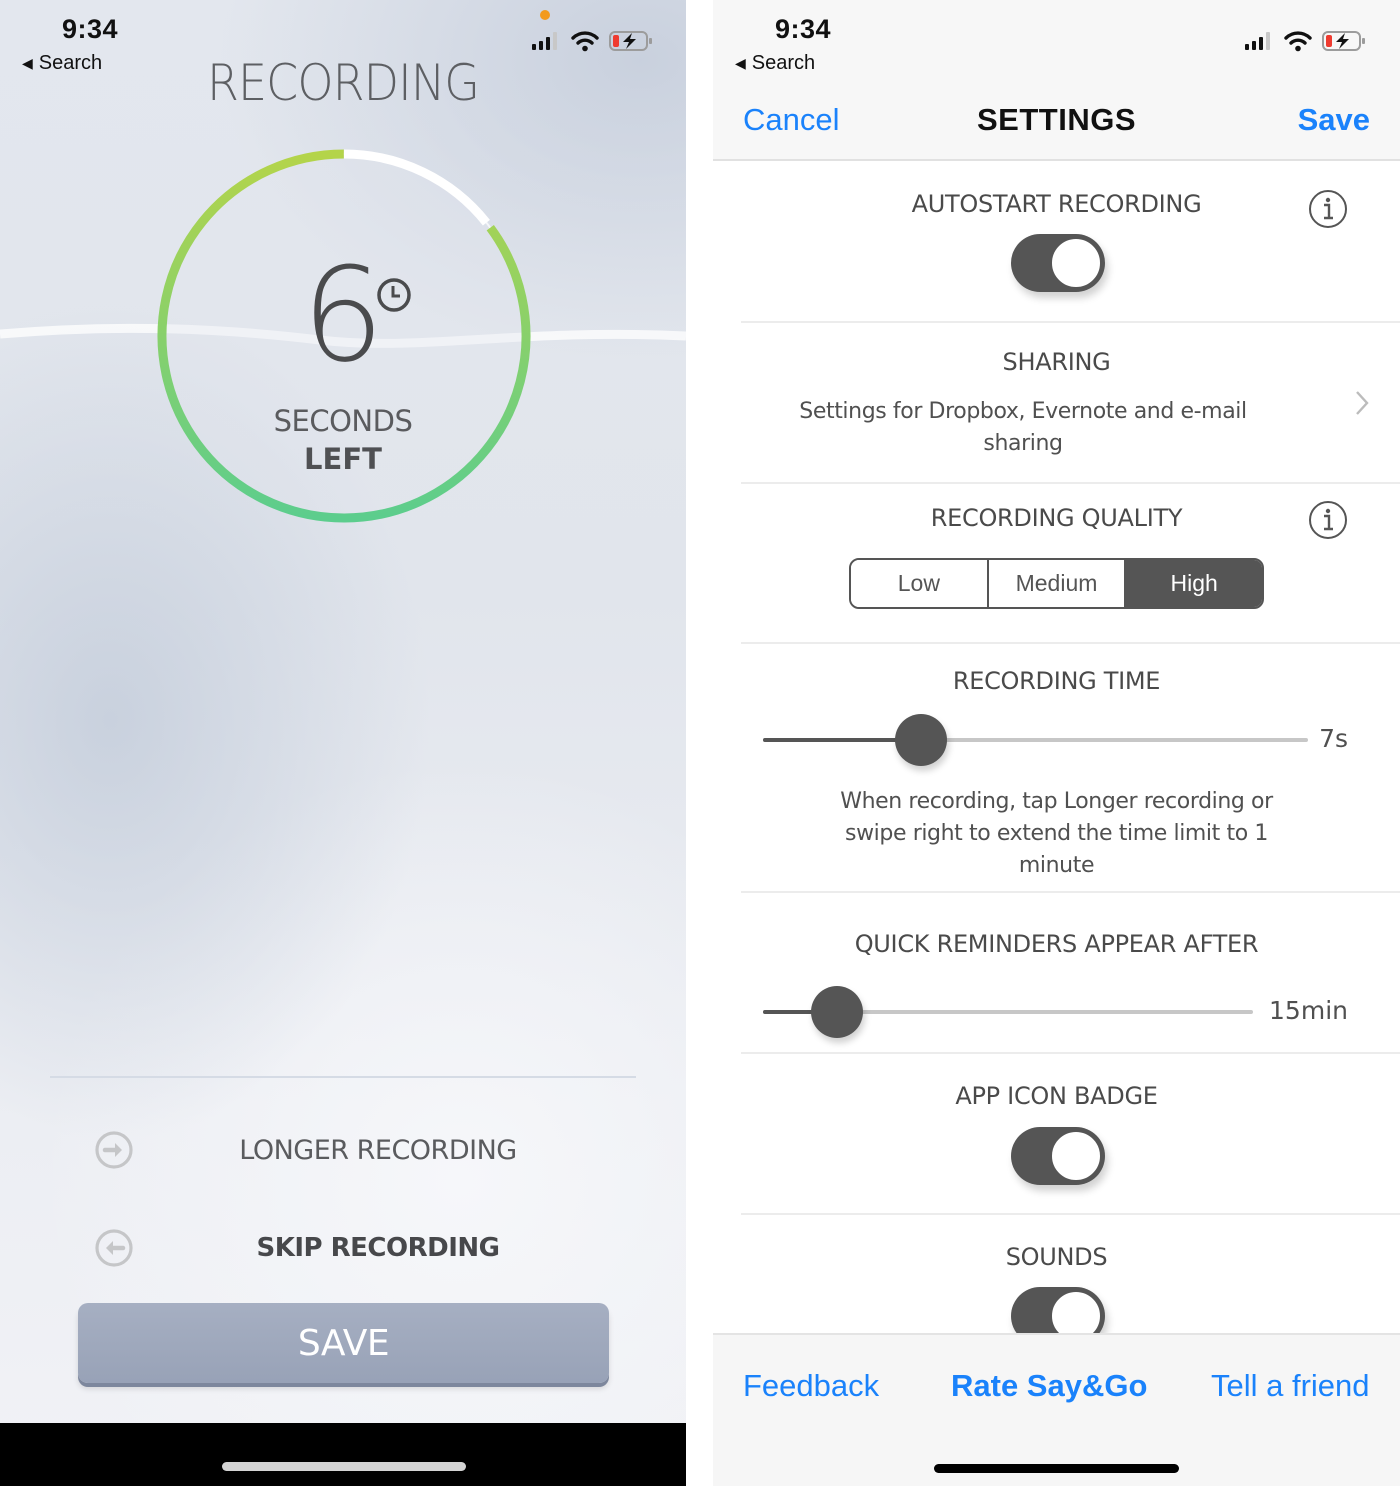 The width and height of the screenshot is (1400, 1486). What do you see at coordinates (378, 1248) in the screenshot?
I see `skip-recording-label: SKIP RECORDING` at bounding box center [378, 1248].